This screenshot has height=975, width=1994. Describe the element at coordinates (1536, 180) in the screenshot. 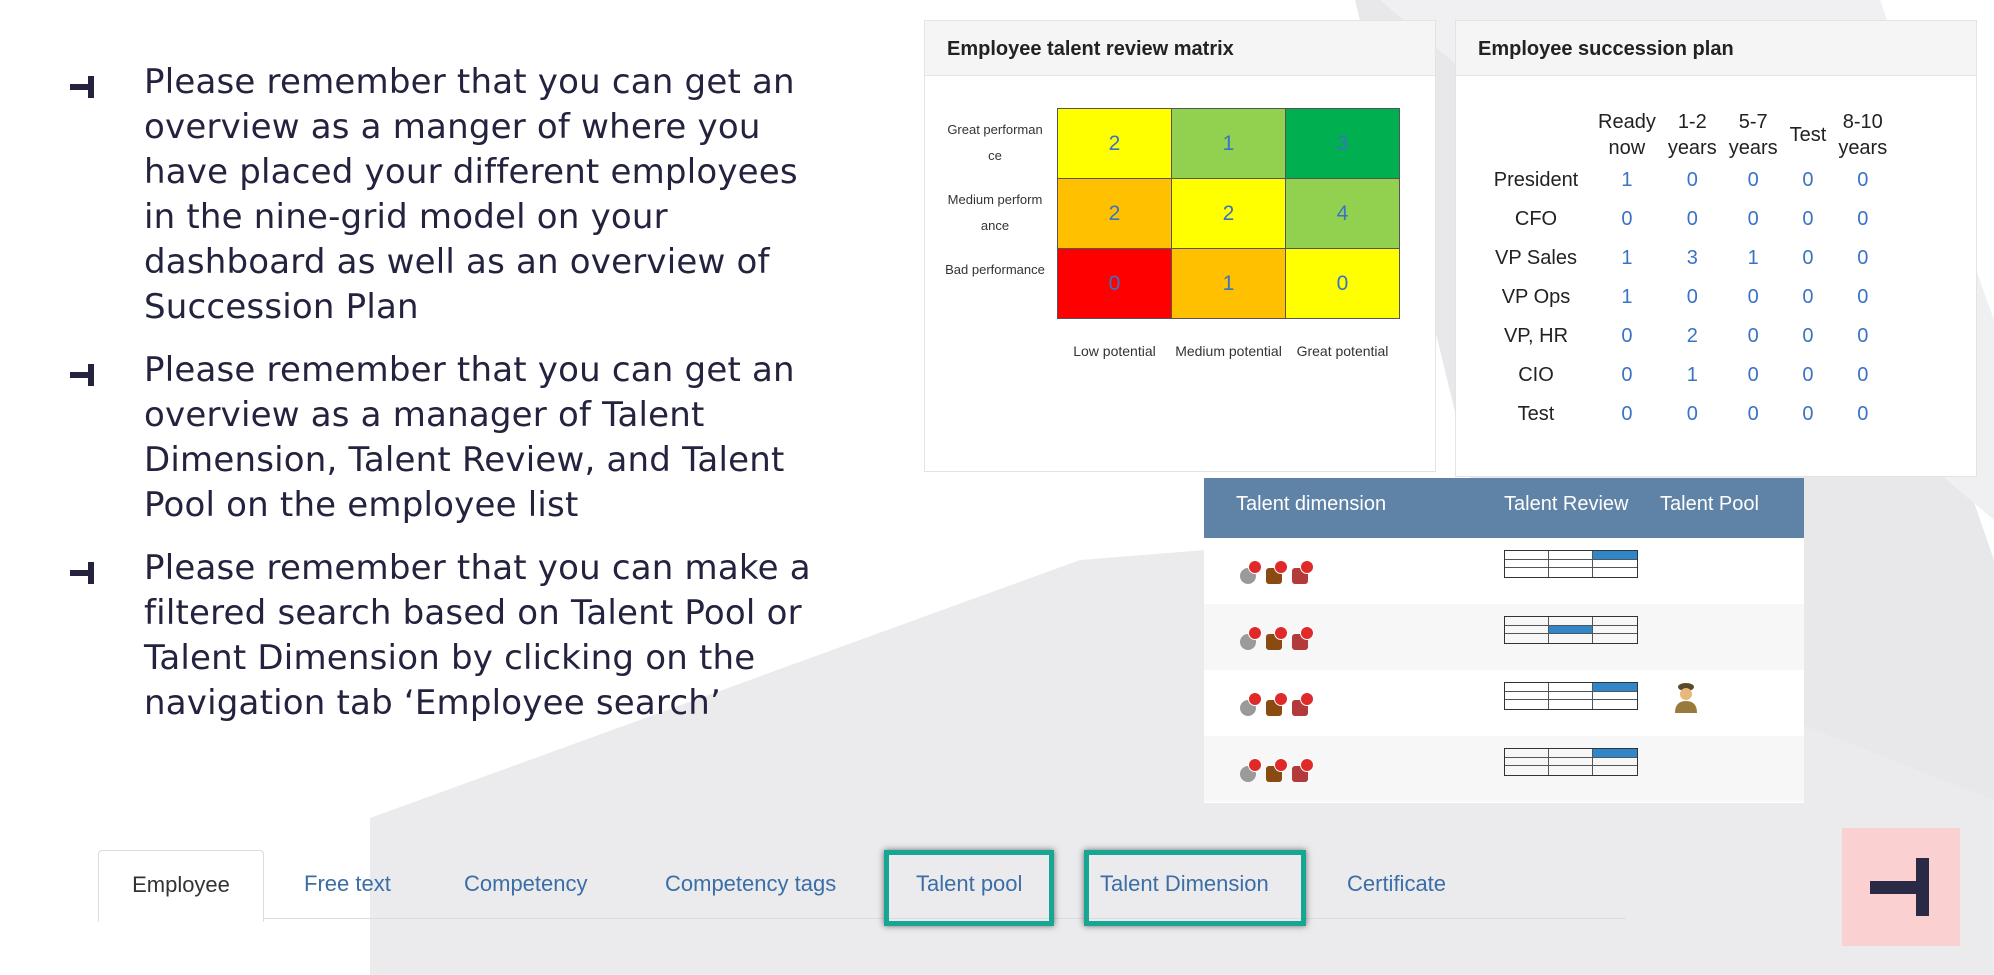

I see `row-label: President` at that location.